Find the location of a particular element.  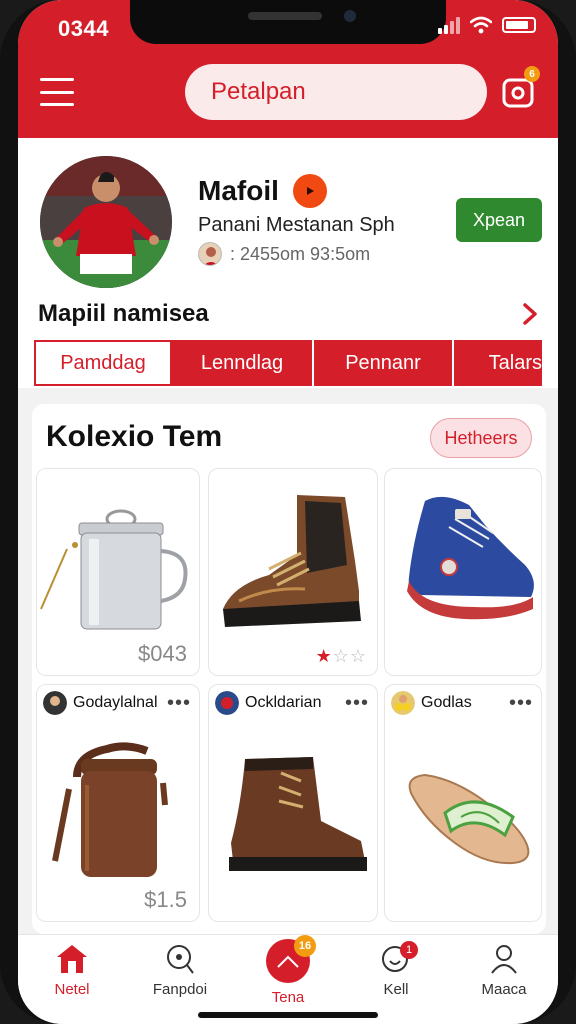

product-card: $043 is located at coordinates (118, 572).